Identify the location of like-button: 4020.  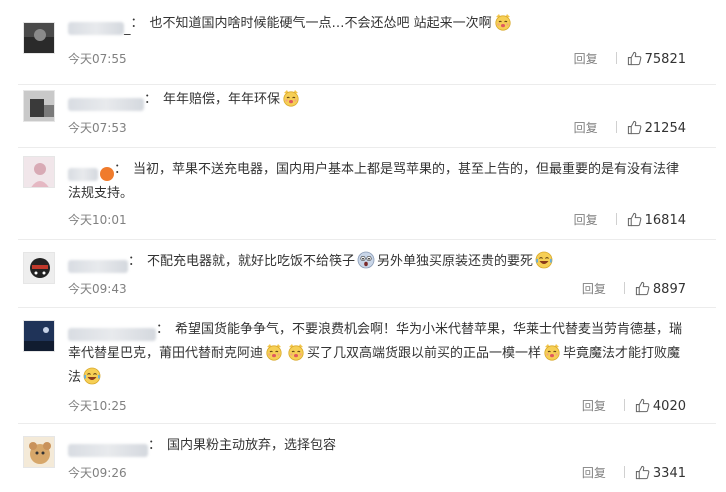
(660, 406).